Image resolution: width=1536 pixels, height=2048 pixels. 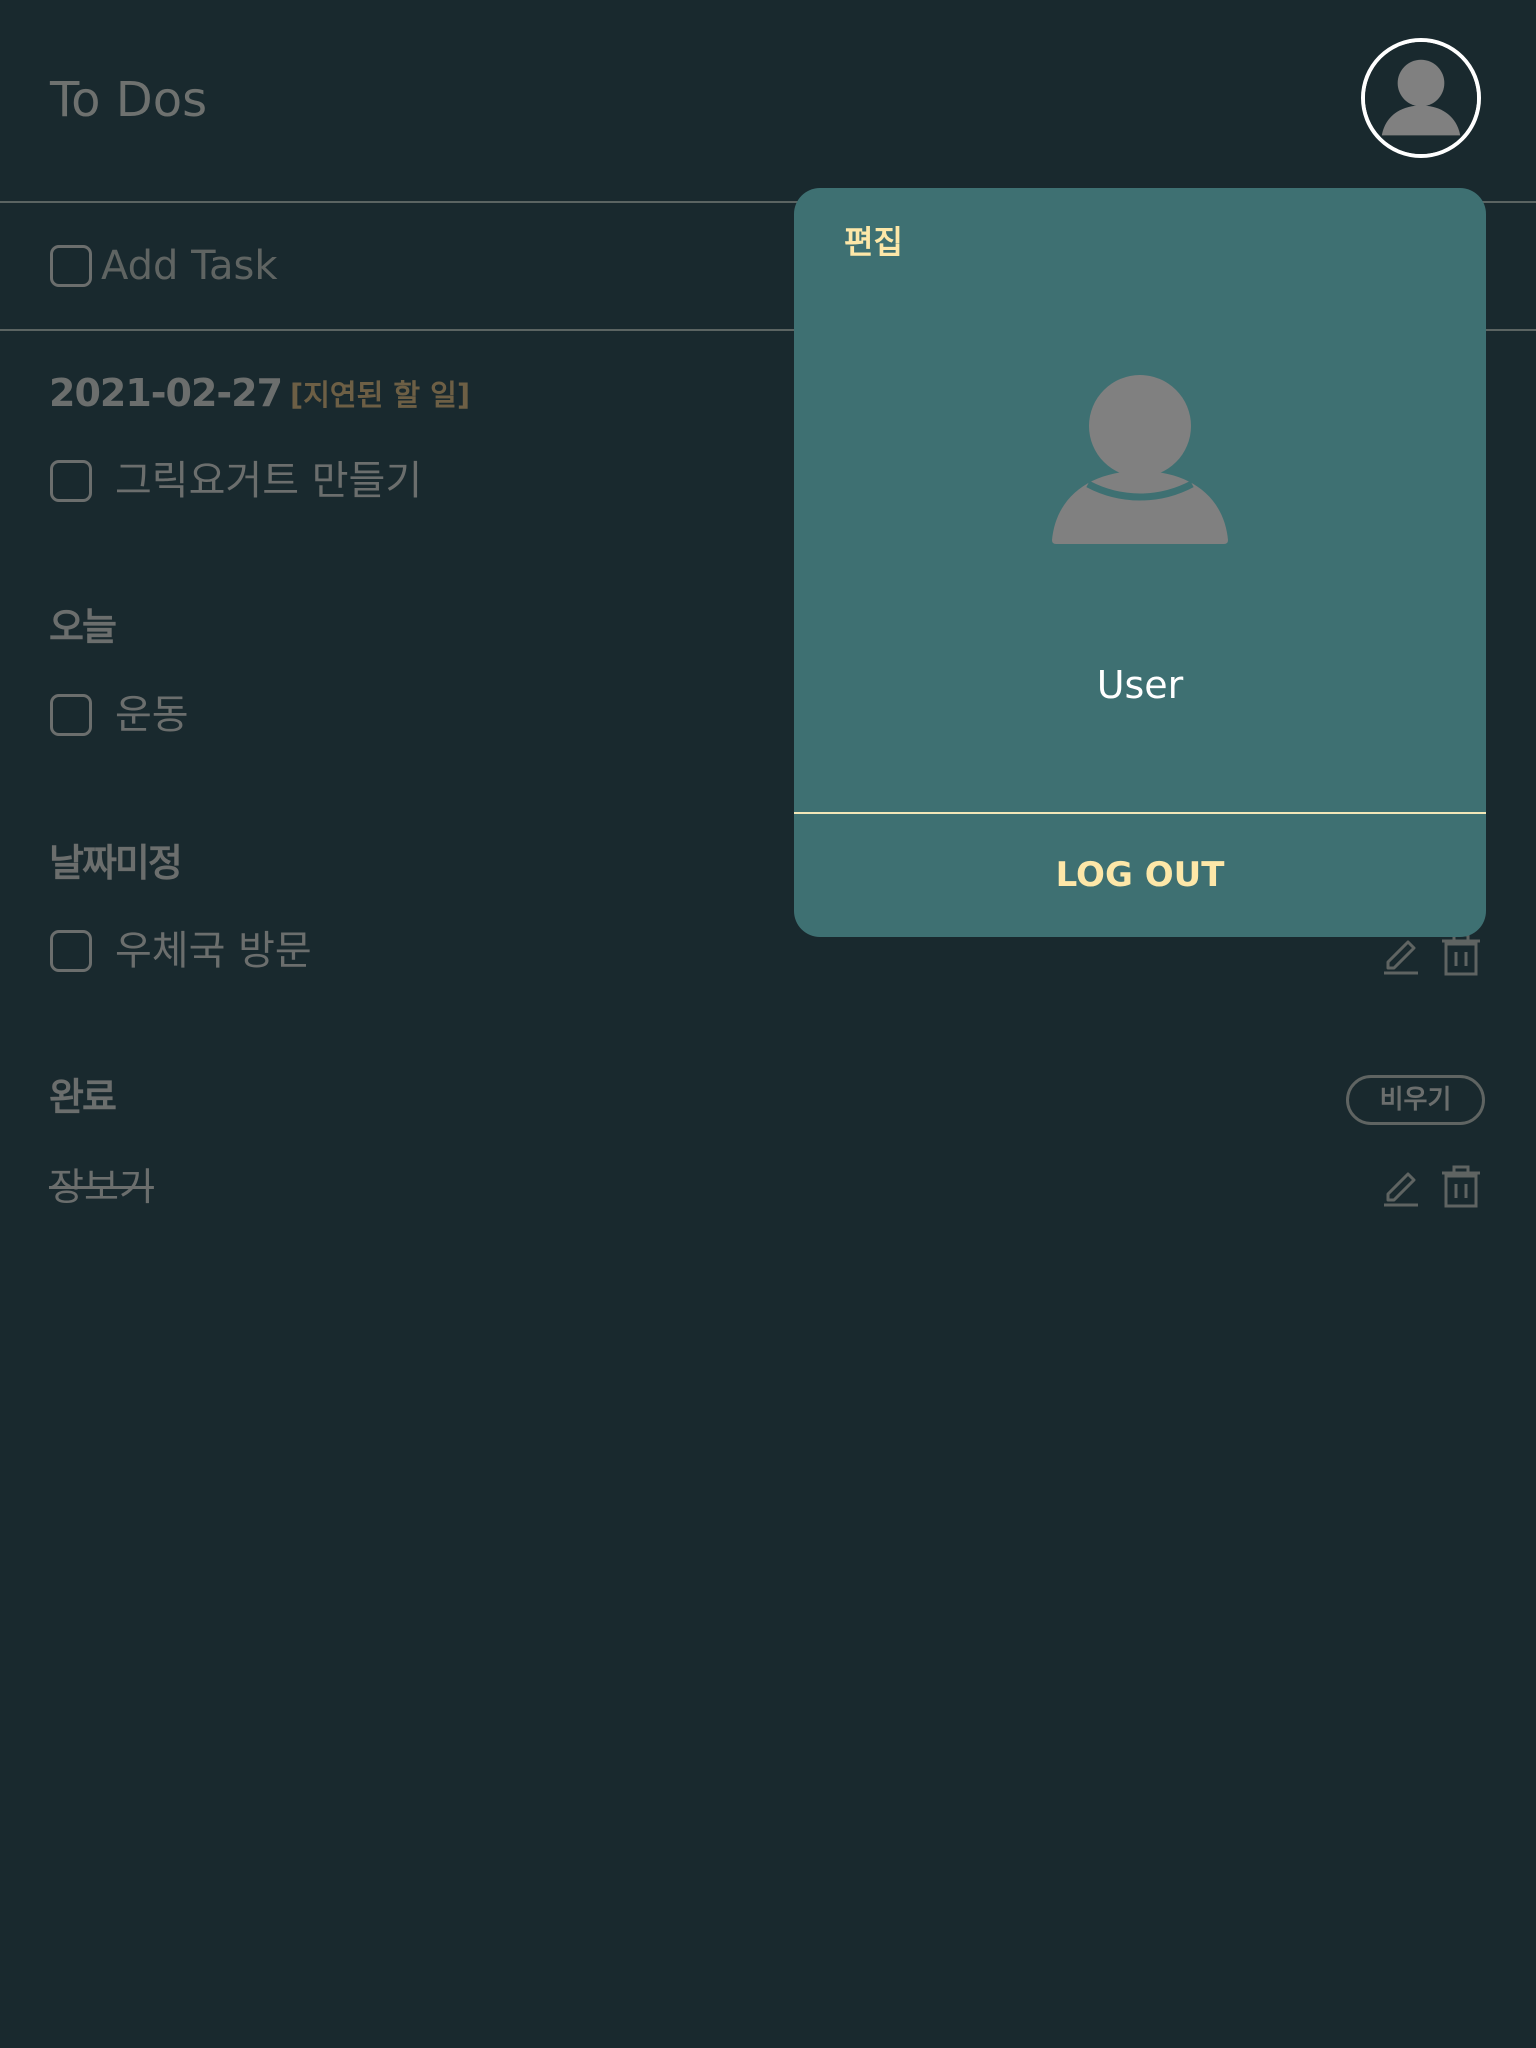 What do you see at coordinates (873, 242) in the screenshot?
I see `edit-profile-button: 편집` at bounding box center [873, 242].